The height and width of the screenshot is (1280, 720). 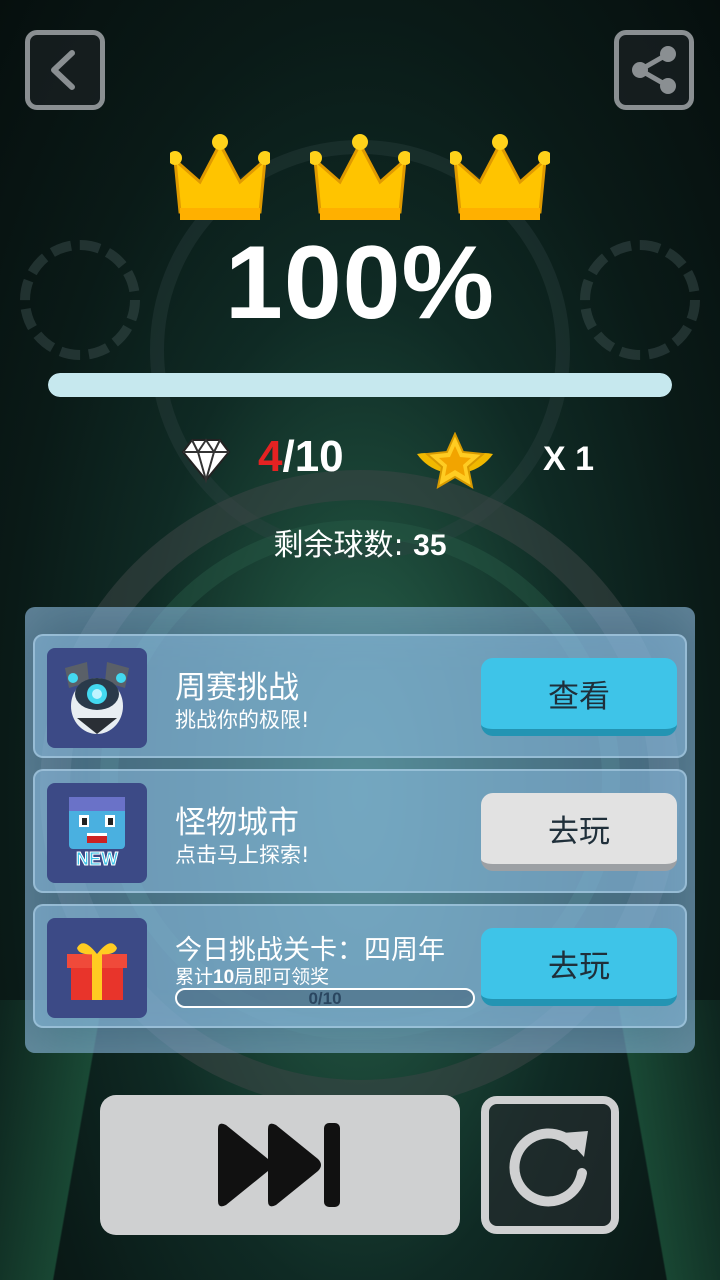 I want to click on stats-row: 4/10 X 1, so click(x=360, y=460).